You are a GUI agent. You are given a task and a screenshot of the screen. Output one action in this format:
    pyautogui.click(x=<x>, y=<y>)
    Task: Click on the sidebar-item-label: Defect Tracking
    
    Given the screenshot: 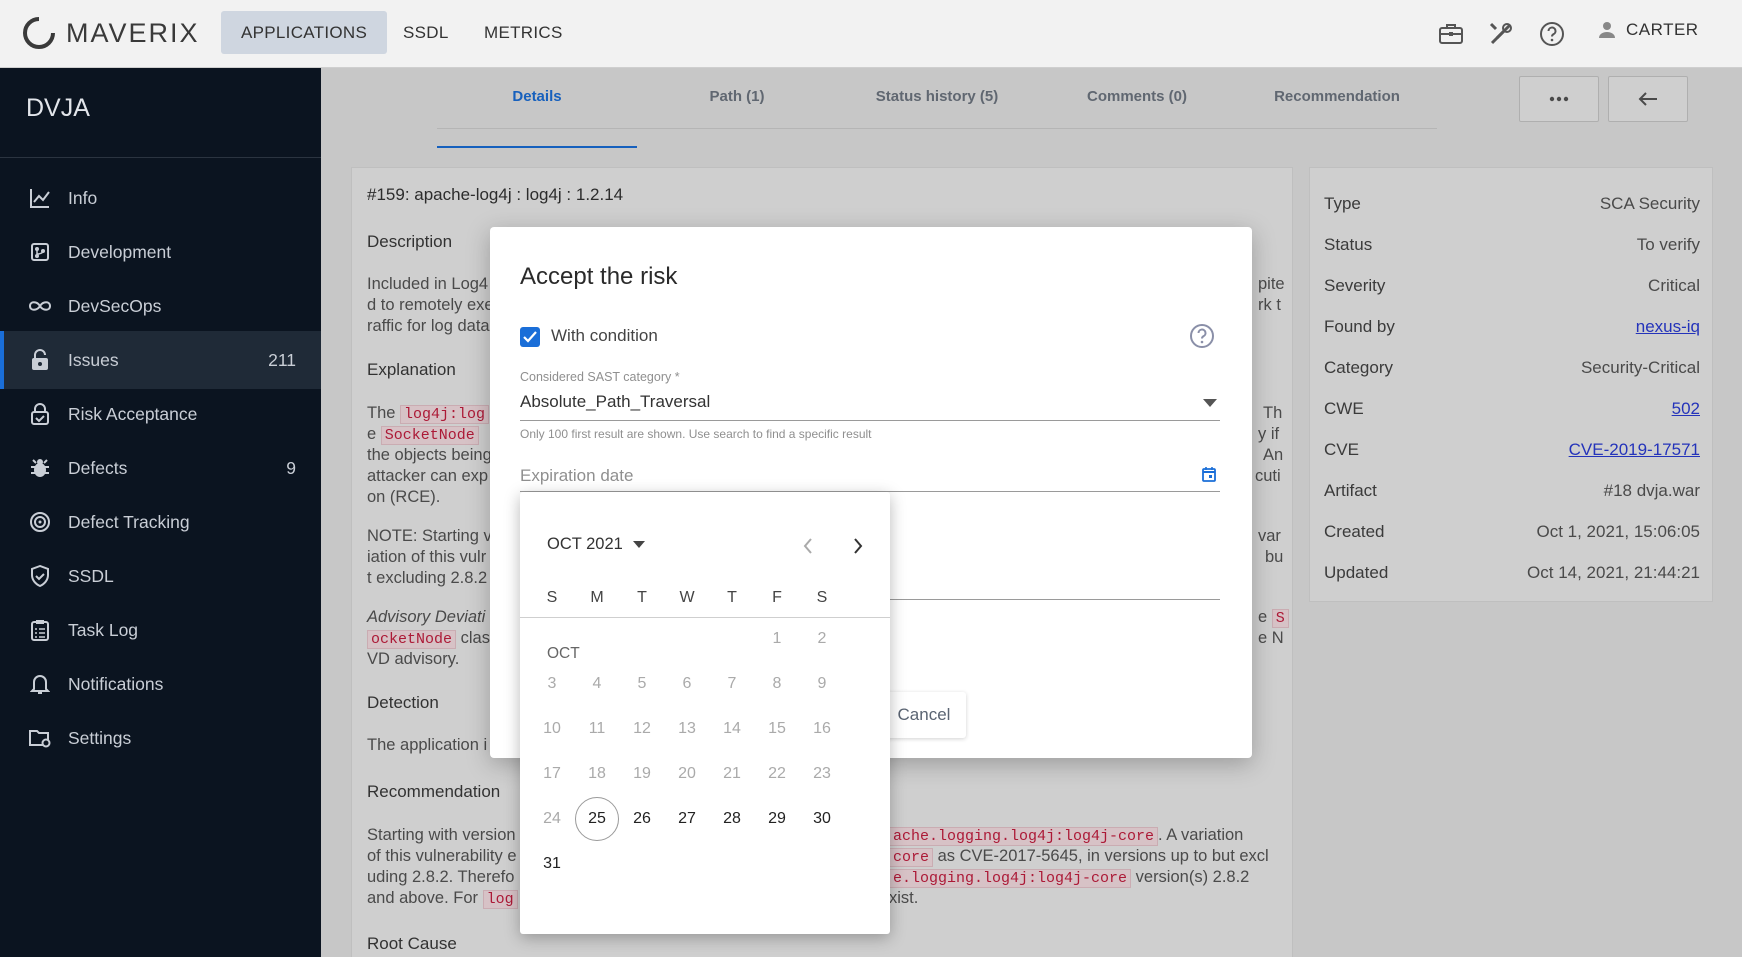 What is the action you would take?
    pyautogui.click(x=129, y=521)
    